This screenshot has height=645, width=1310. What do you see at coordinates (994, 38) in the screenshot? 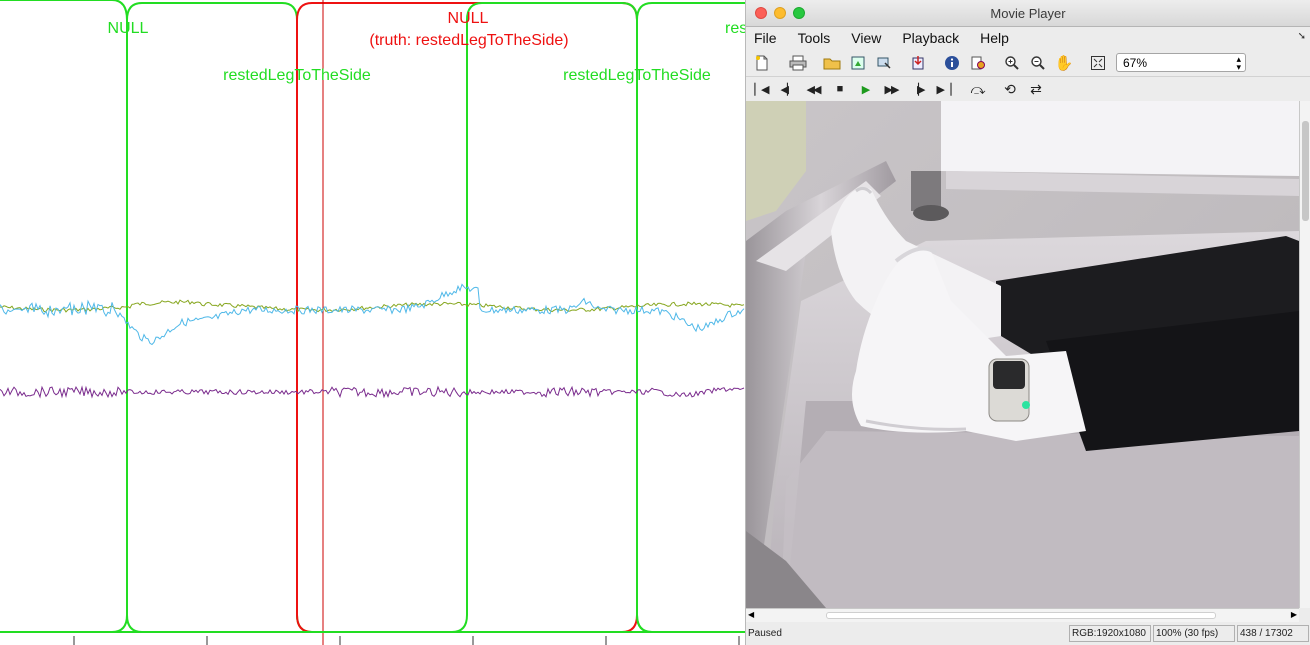
I see `menu-help: Help` at bounding box center [994, 38].